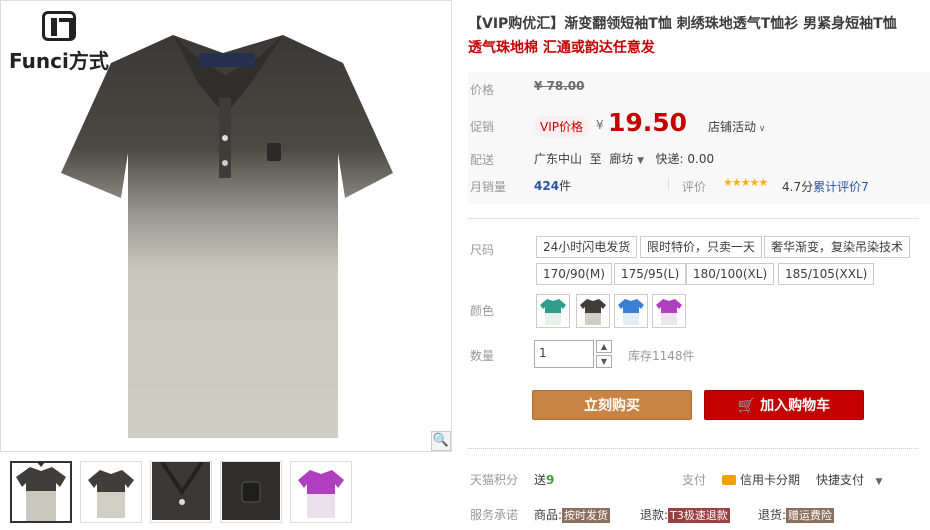  What do you see at coordinates (668, 184) in the screenshot?
I see `divider` at bounding box center [668, 184].